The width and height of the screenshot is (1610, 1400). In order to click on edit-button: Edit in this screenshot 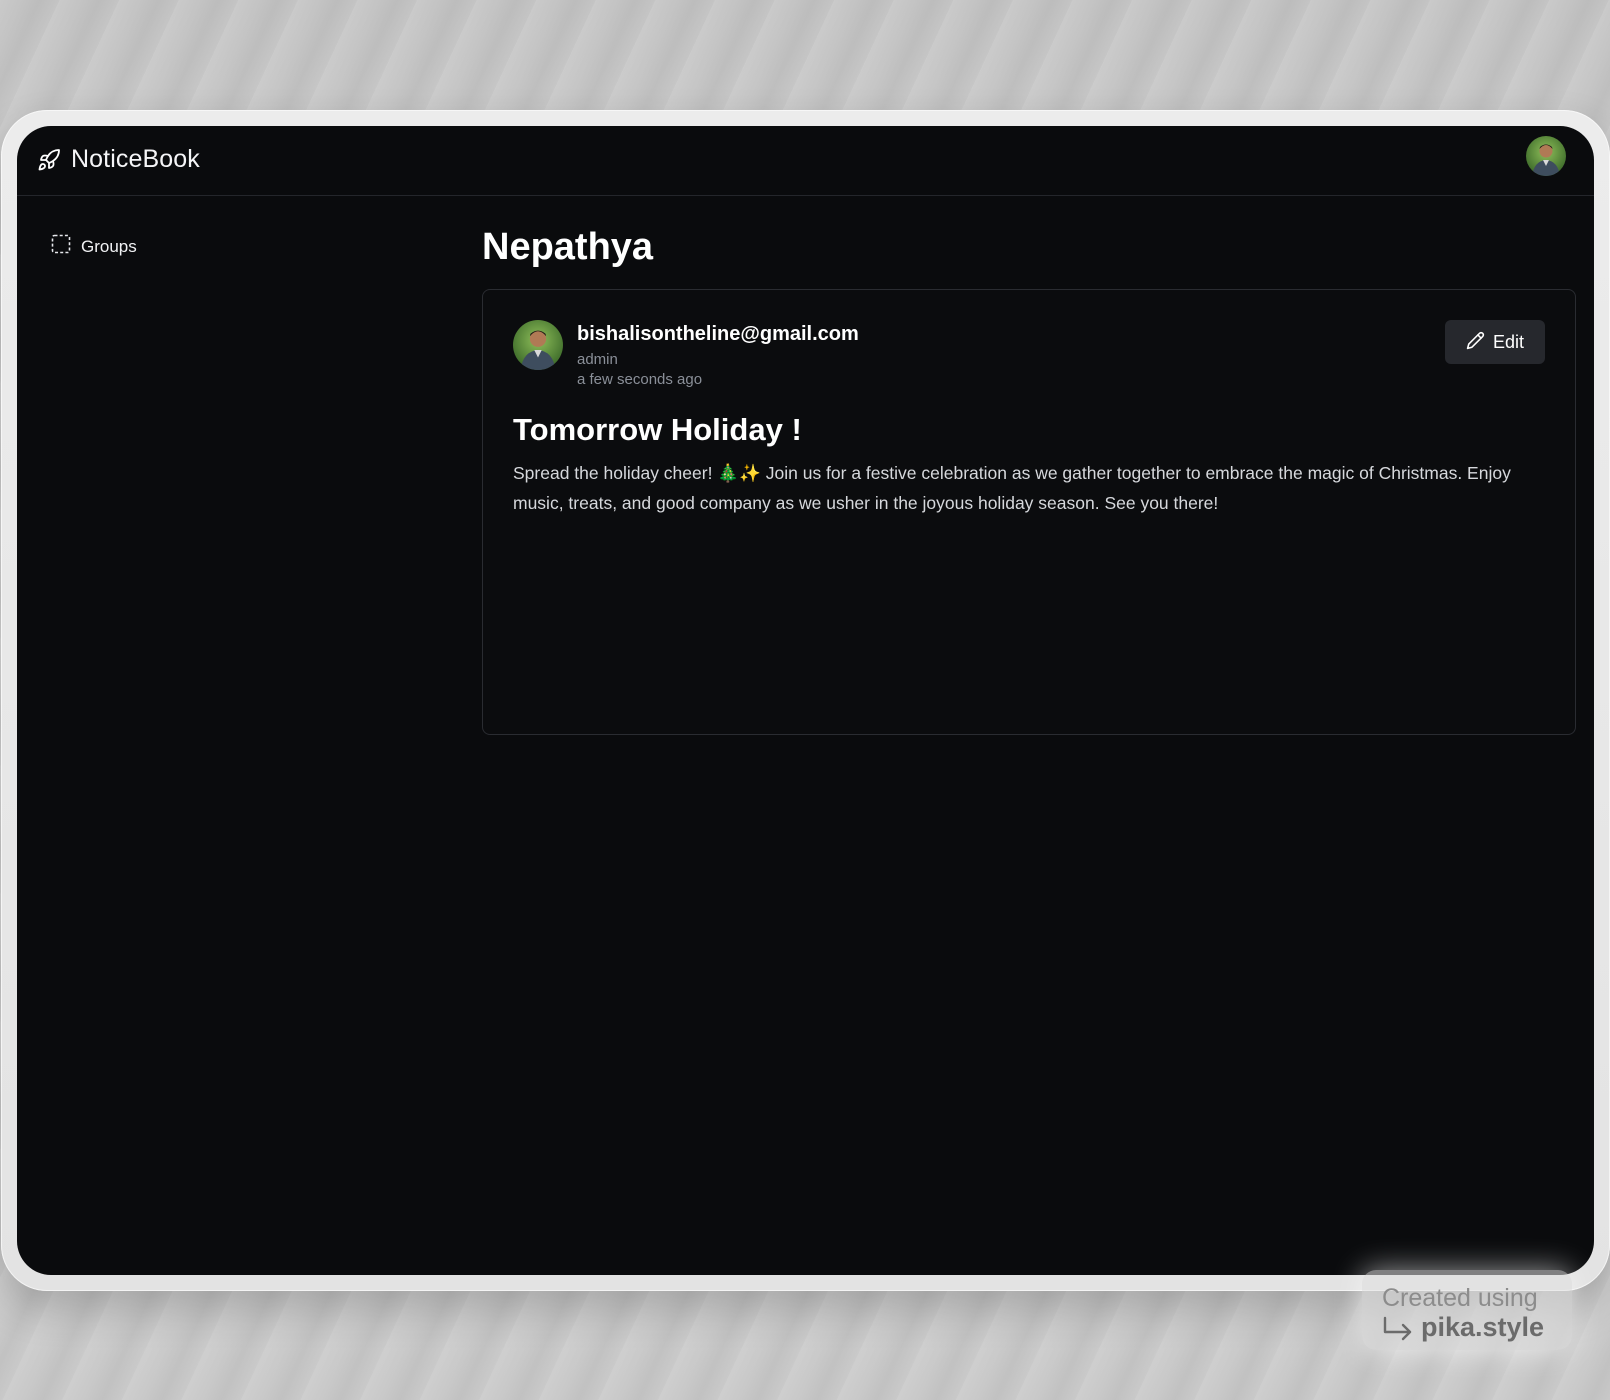, I will do `click(1495, 342)`.